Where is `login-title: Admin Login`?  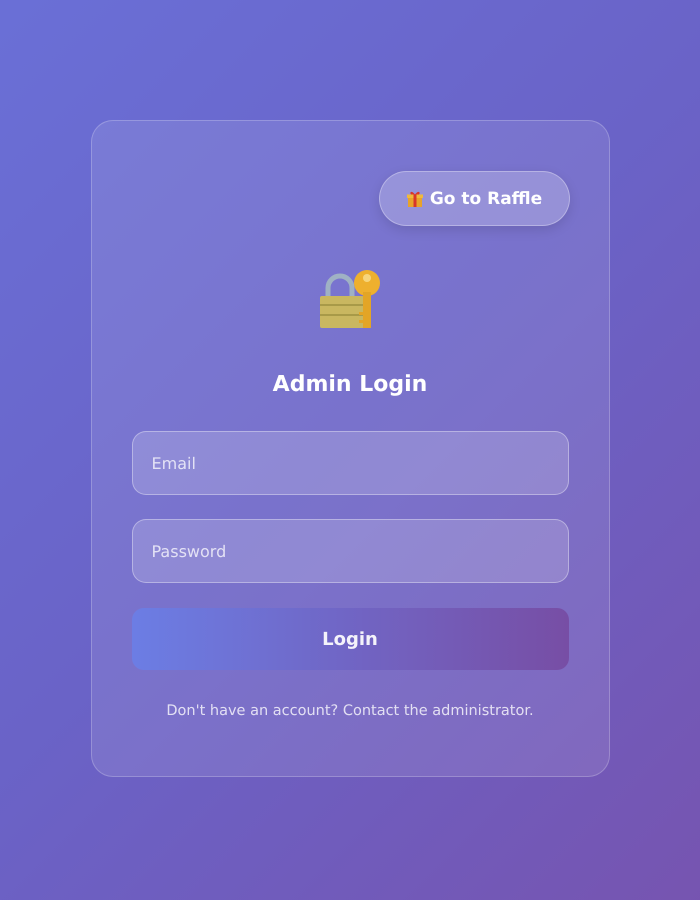 login-title: Admin Login is located at coordinates (350, 385).